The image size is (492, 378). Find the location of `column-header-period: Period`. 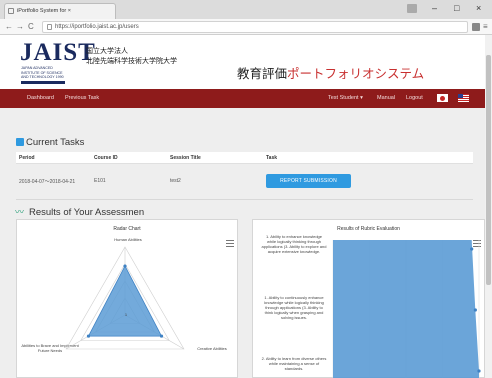

column-header-period: Period is located at coordinates (27, 158).